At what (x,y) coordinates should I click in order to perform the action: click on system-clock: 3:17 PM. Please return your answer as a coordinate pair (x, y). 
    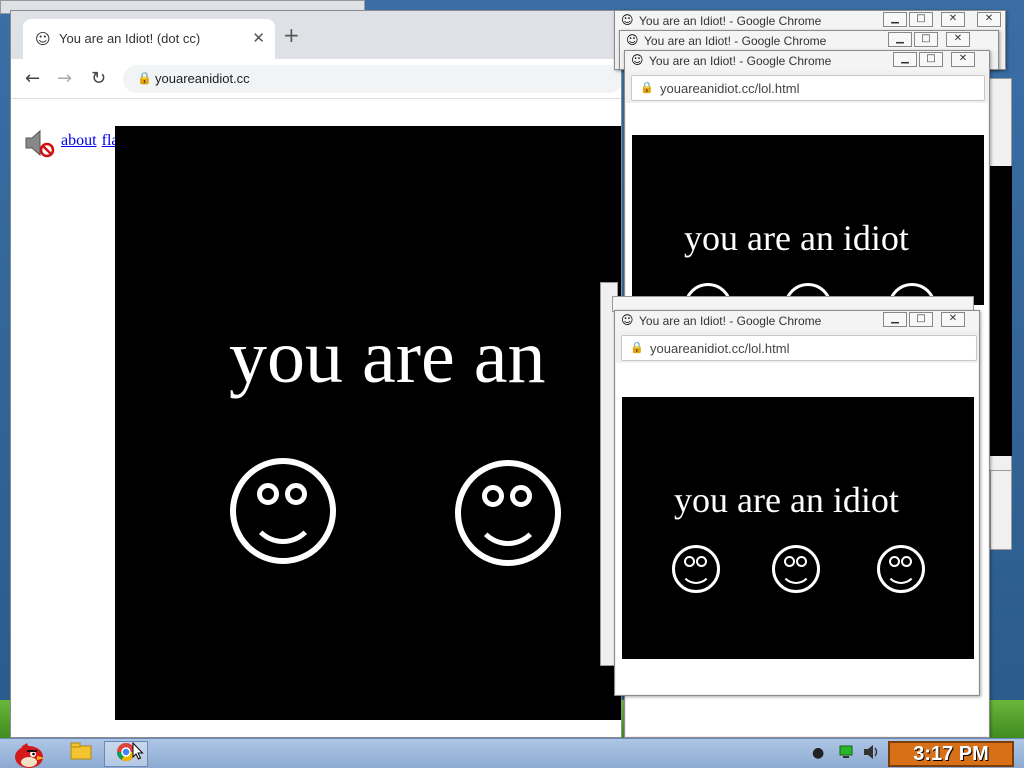
    Looking at the image, I should click on (951, 754).